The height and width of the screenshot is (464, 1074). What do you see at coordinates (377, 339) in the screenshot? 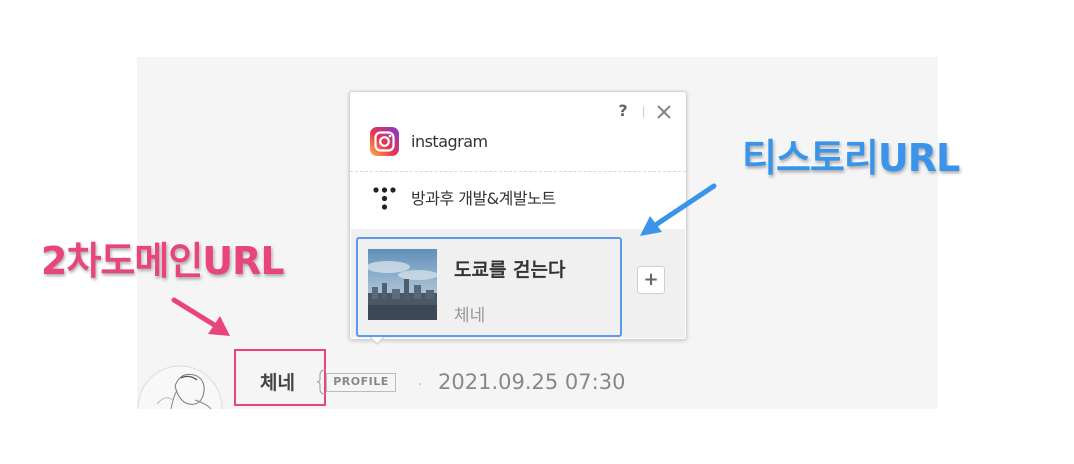
I see `popup-tail-inner` at bounding box center [377, 339].